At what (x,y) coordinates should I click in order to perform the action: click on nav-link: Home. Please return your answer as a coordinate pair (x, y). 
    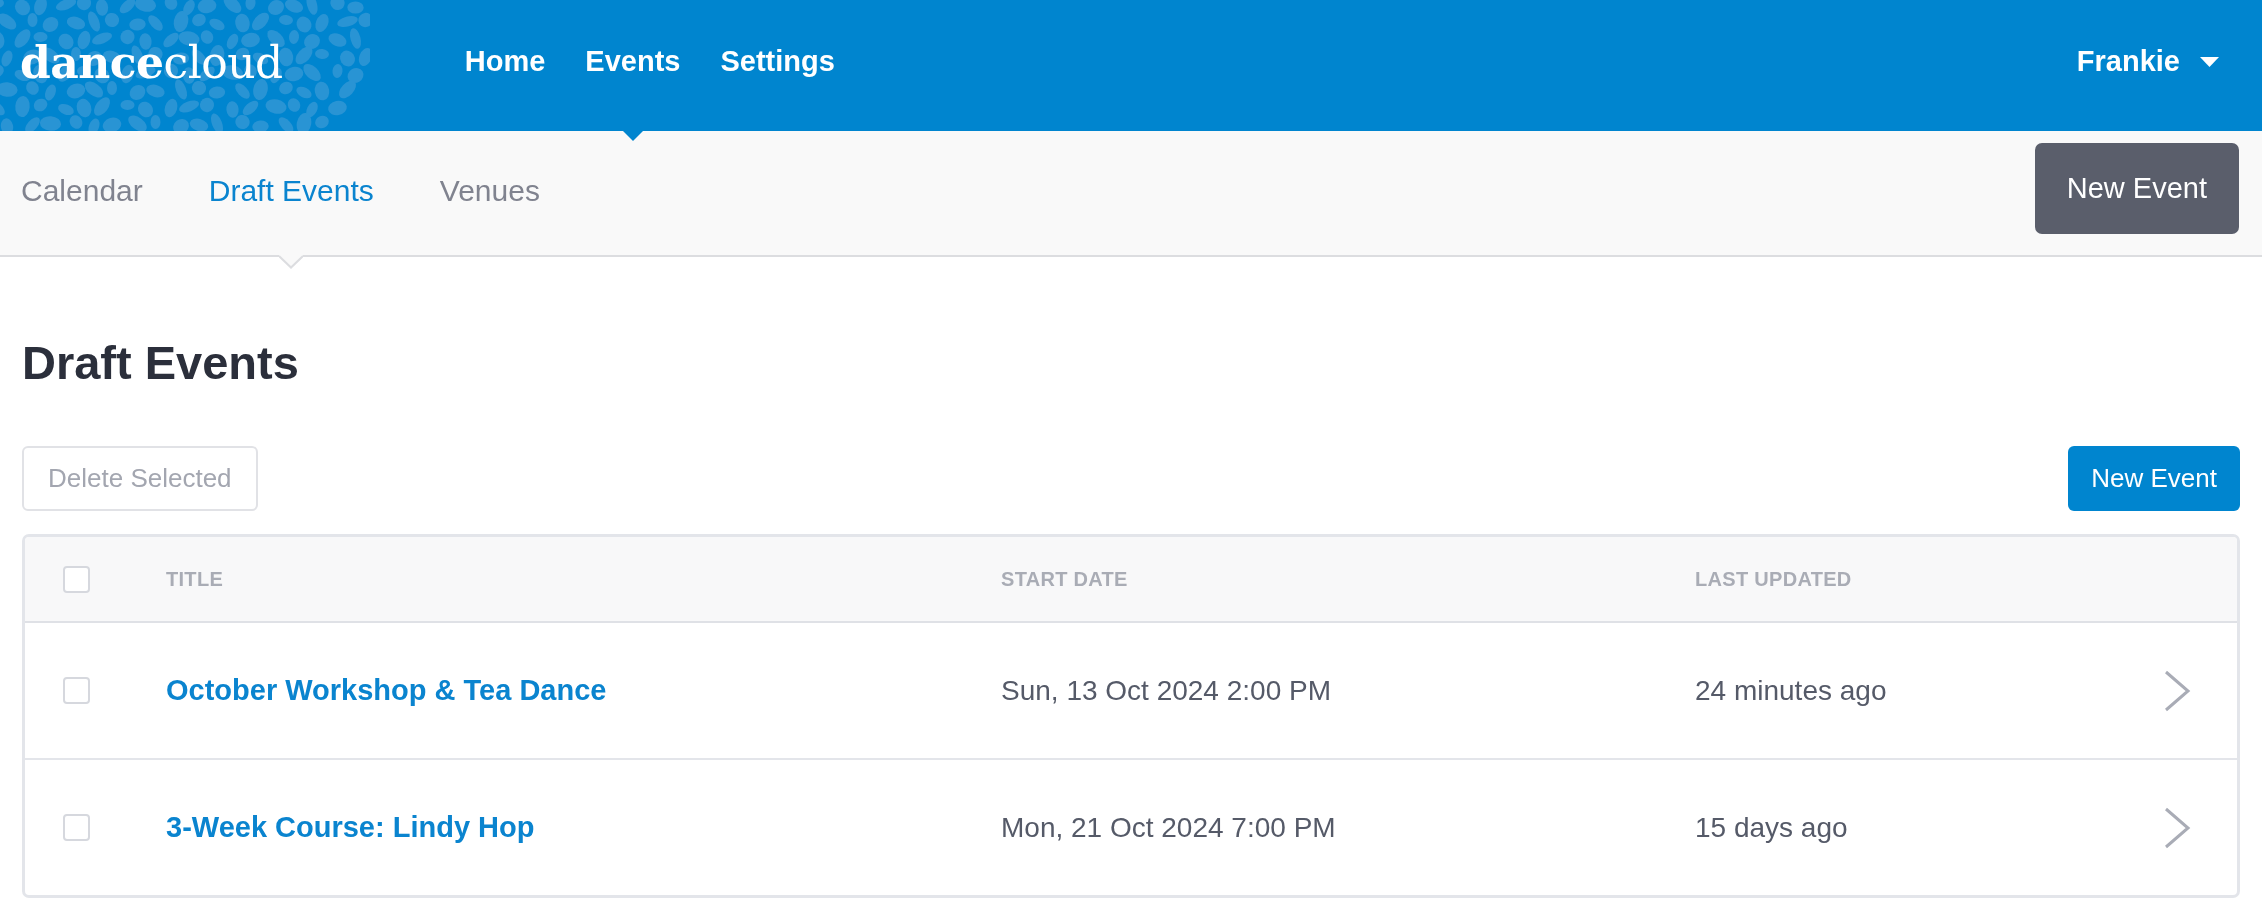
    Looking at the image, I should click on (505, 61).